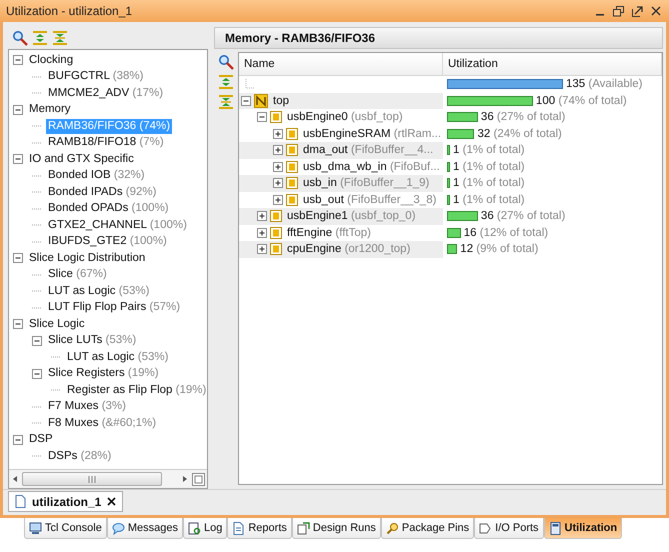  I want to click on utilization-value: 16 (12% of total), so click(506, 232).